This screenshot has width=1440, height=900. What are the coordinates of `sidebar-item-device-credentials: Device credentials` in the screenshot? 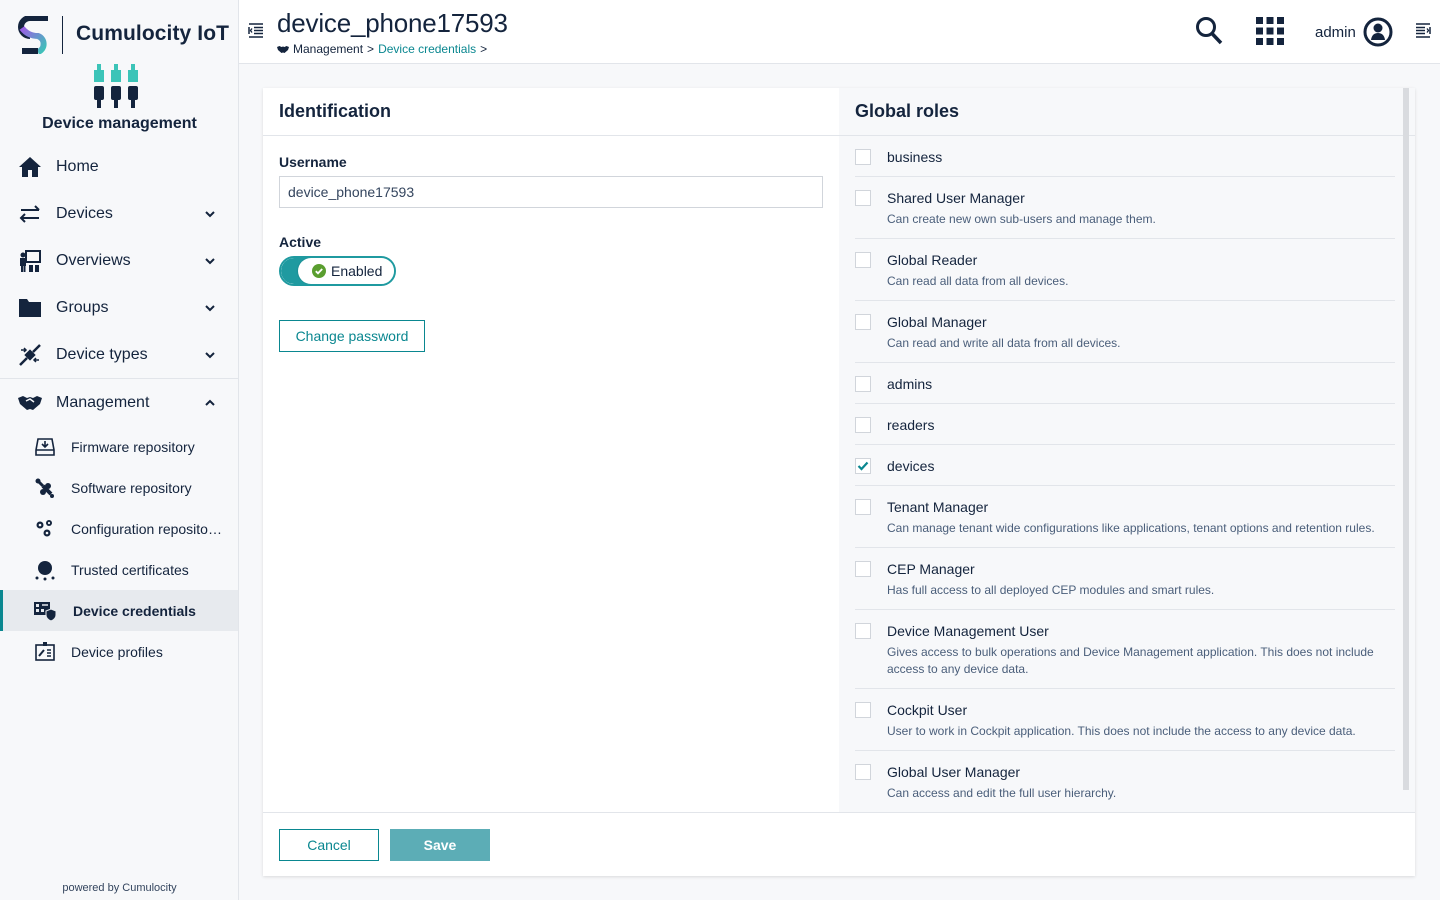 It's located at (119, 610).